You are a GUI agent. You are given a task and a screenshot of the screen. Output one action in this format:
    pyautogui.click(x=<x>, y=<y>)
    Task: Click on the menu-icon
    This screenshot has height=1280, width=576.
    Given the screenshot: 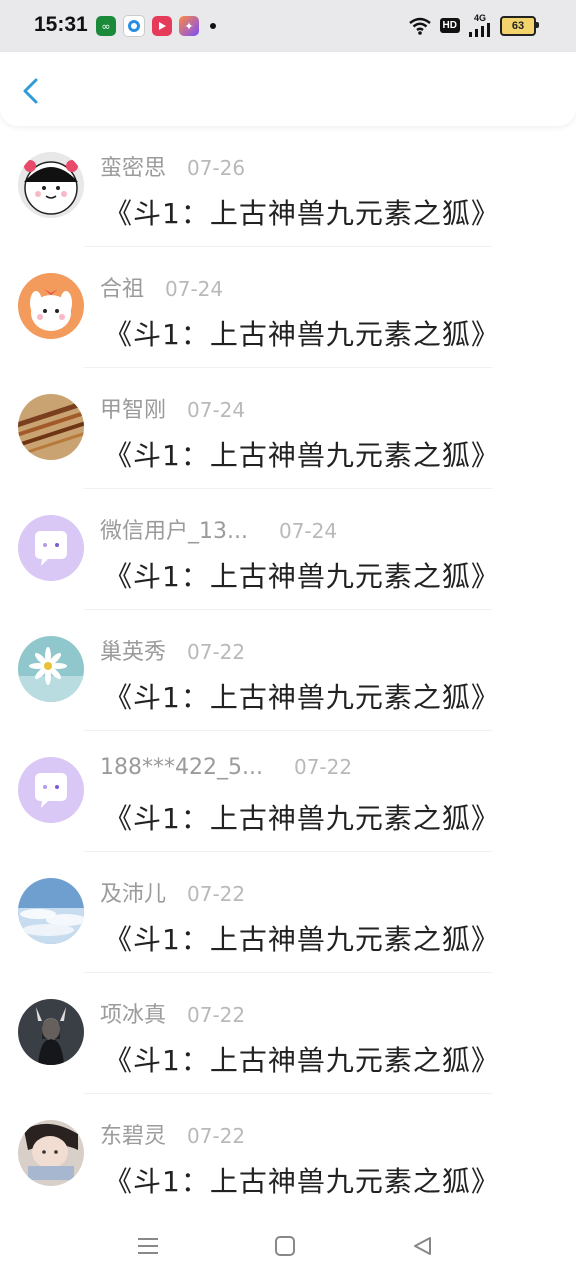 What is the action you would take?
    pyautogui.click(x=148, y=1246)
    